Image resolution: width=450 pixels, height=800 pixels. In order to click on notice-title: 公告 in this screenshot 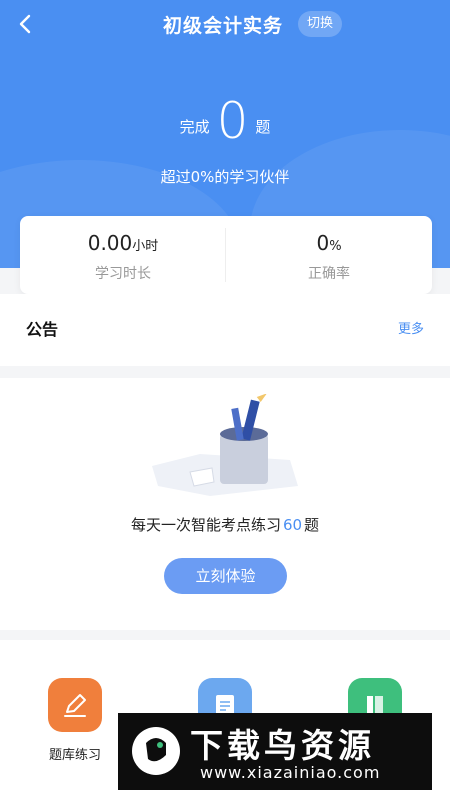, I will do `click(42, 329)`.